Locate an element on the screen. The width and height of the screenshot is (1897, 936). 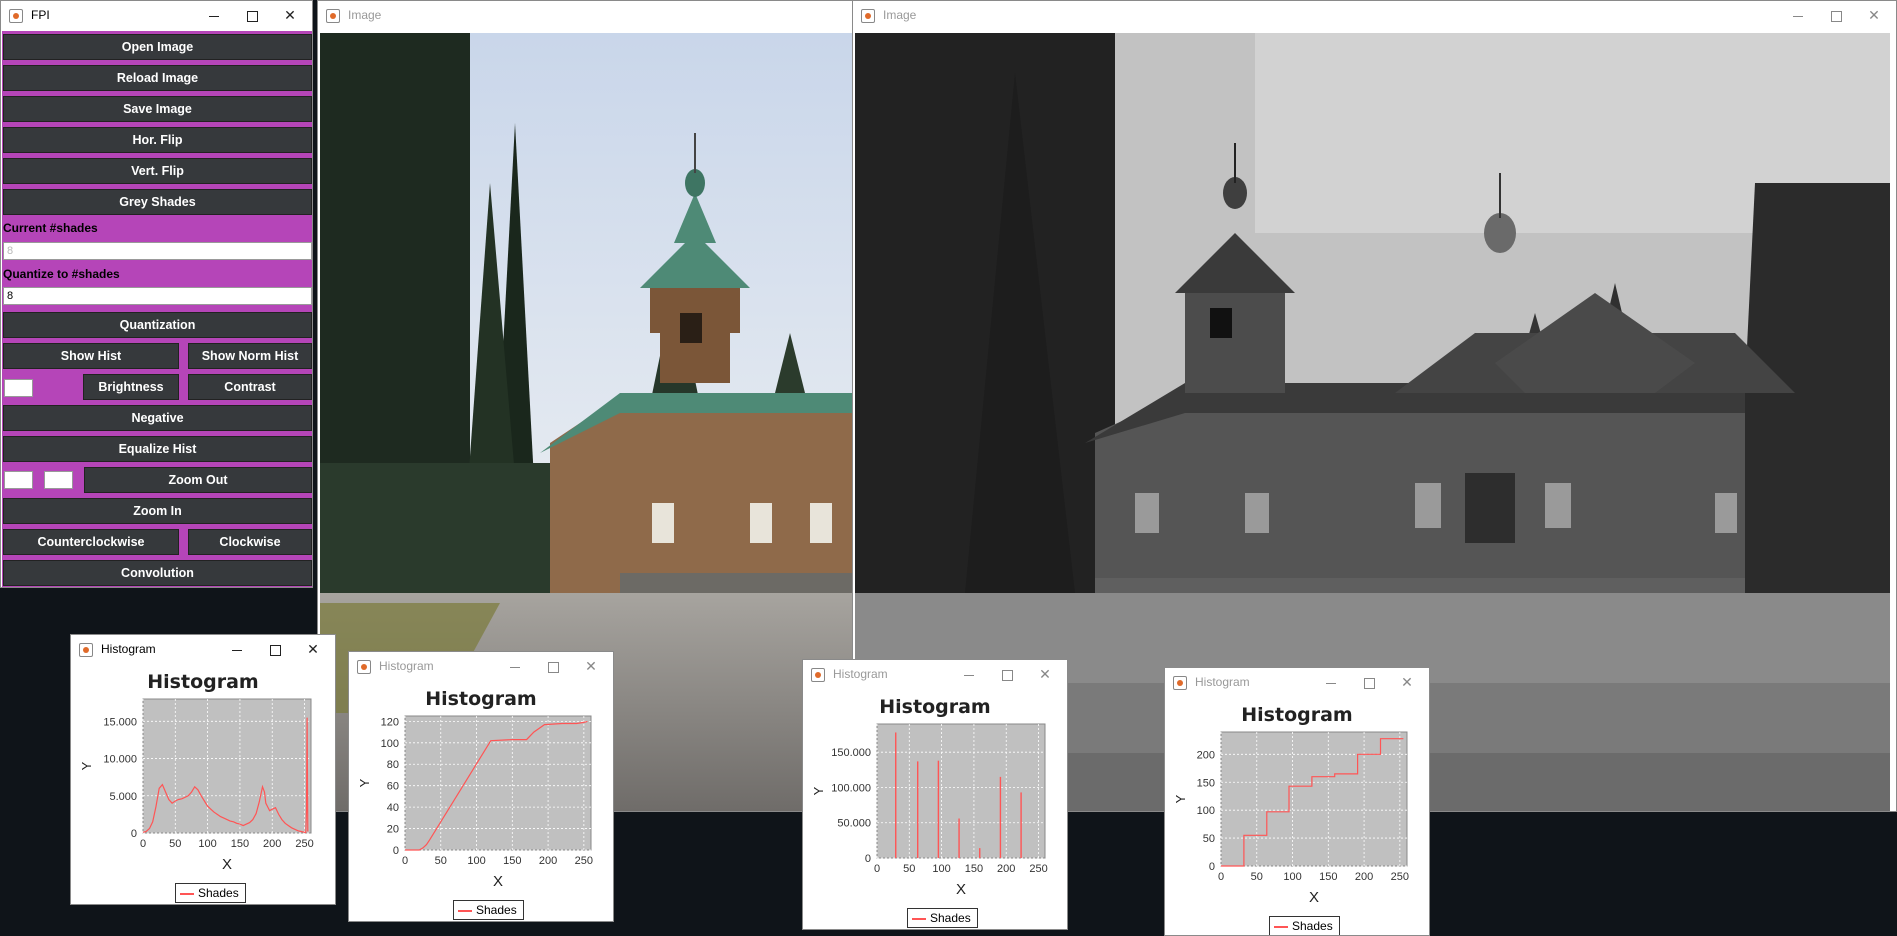
zoom-x-input is located at coordinates (18, 480).